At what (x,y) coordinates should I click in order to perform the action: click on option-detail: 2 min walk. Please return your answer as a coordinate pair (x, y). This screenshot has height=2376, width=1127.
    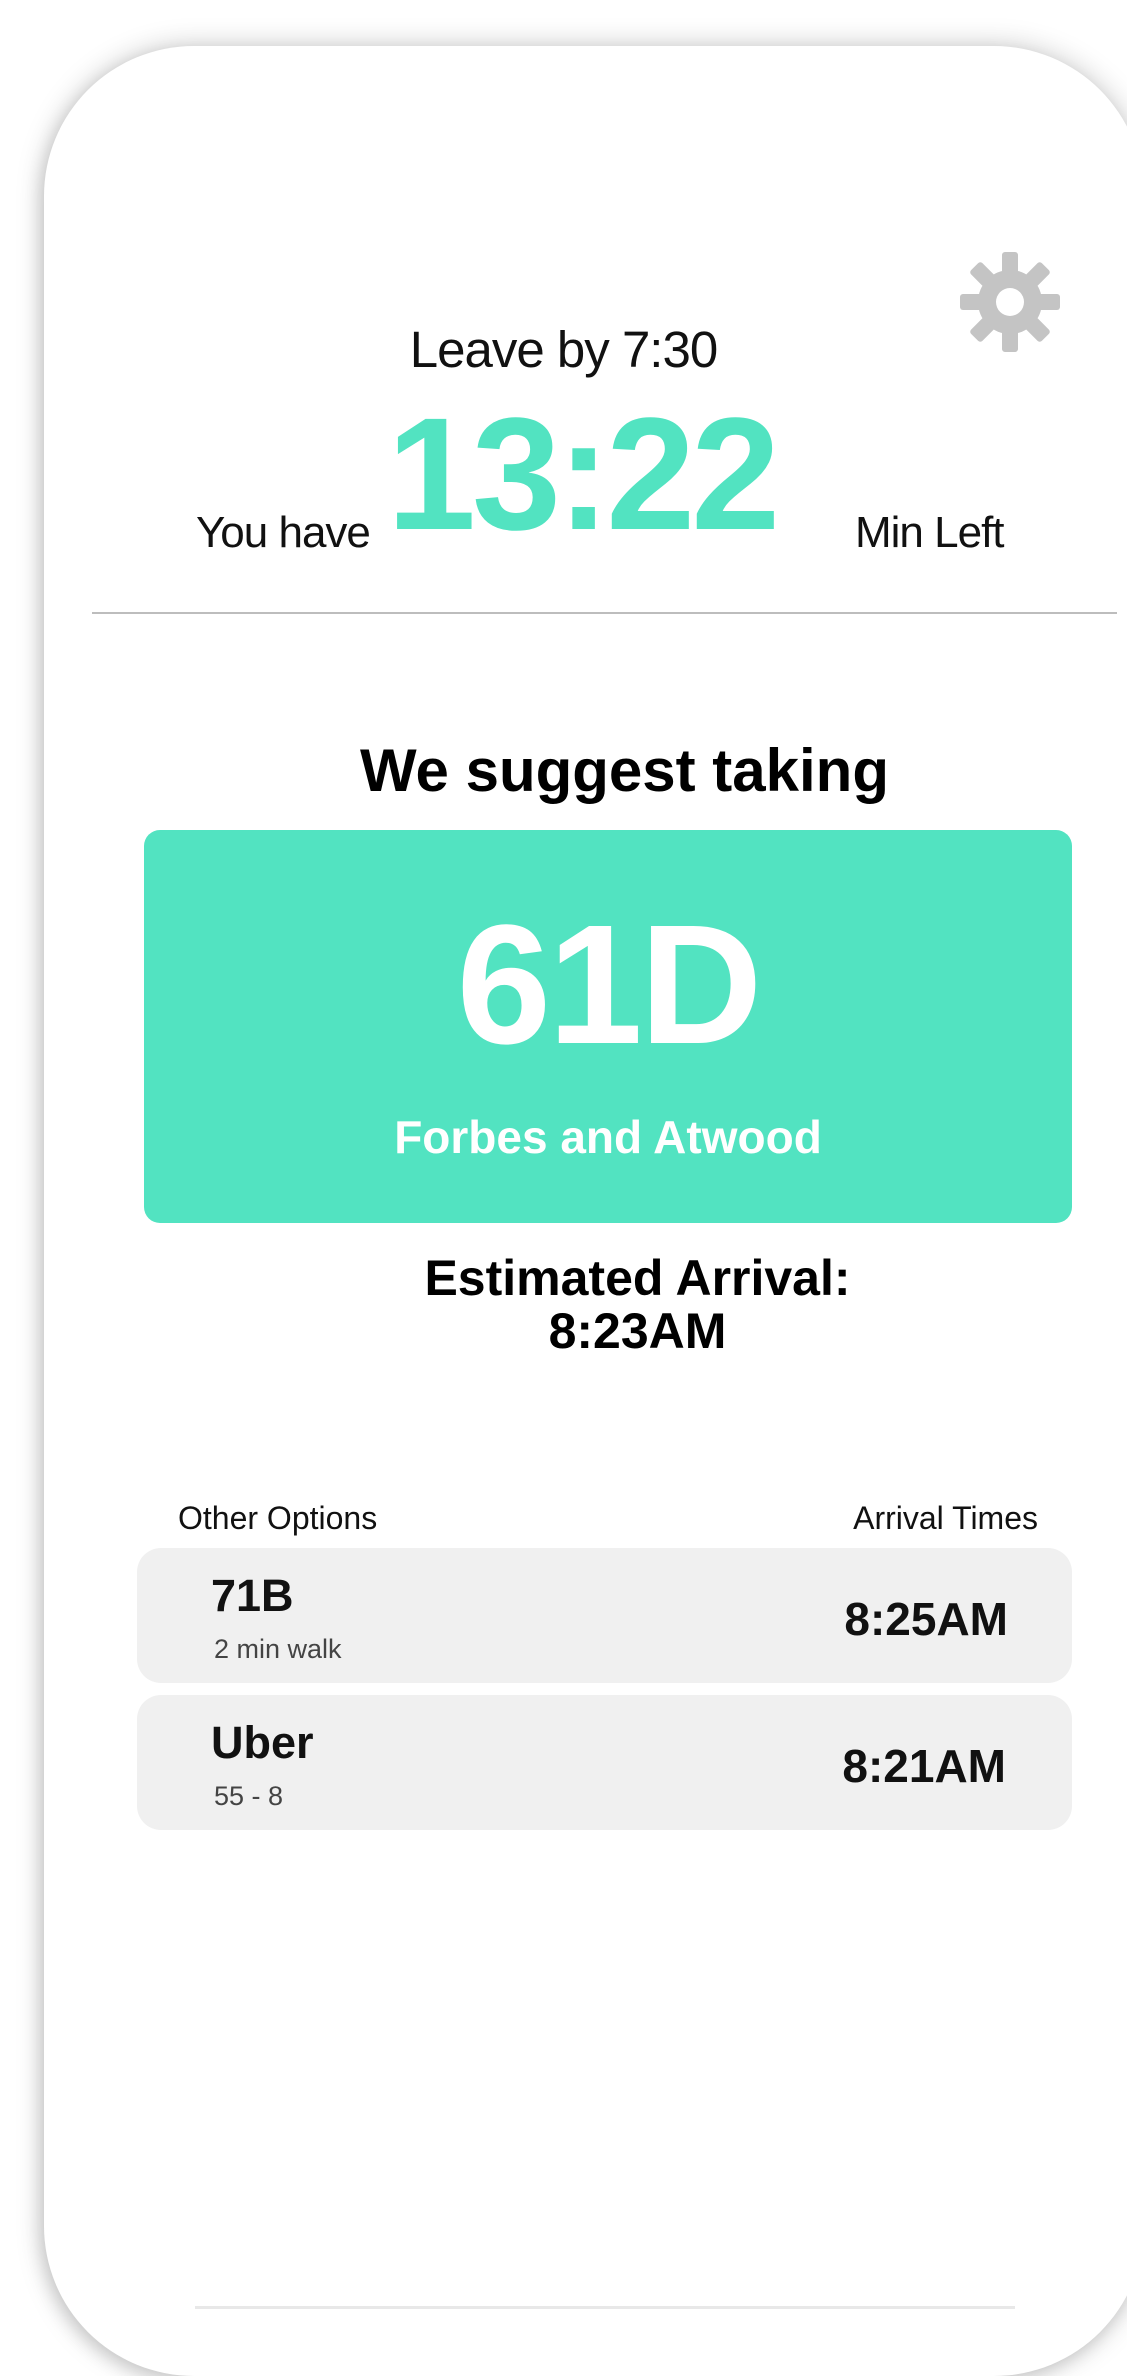
    Looking at the image, I should click on (278, 1649).